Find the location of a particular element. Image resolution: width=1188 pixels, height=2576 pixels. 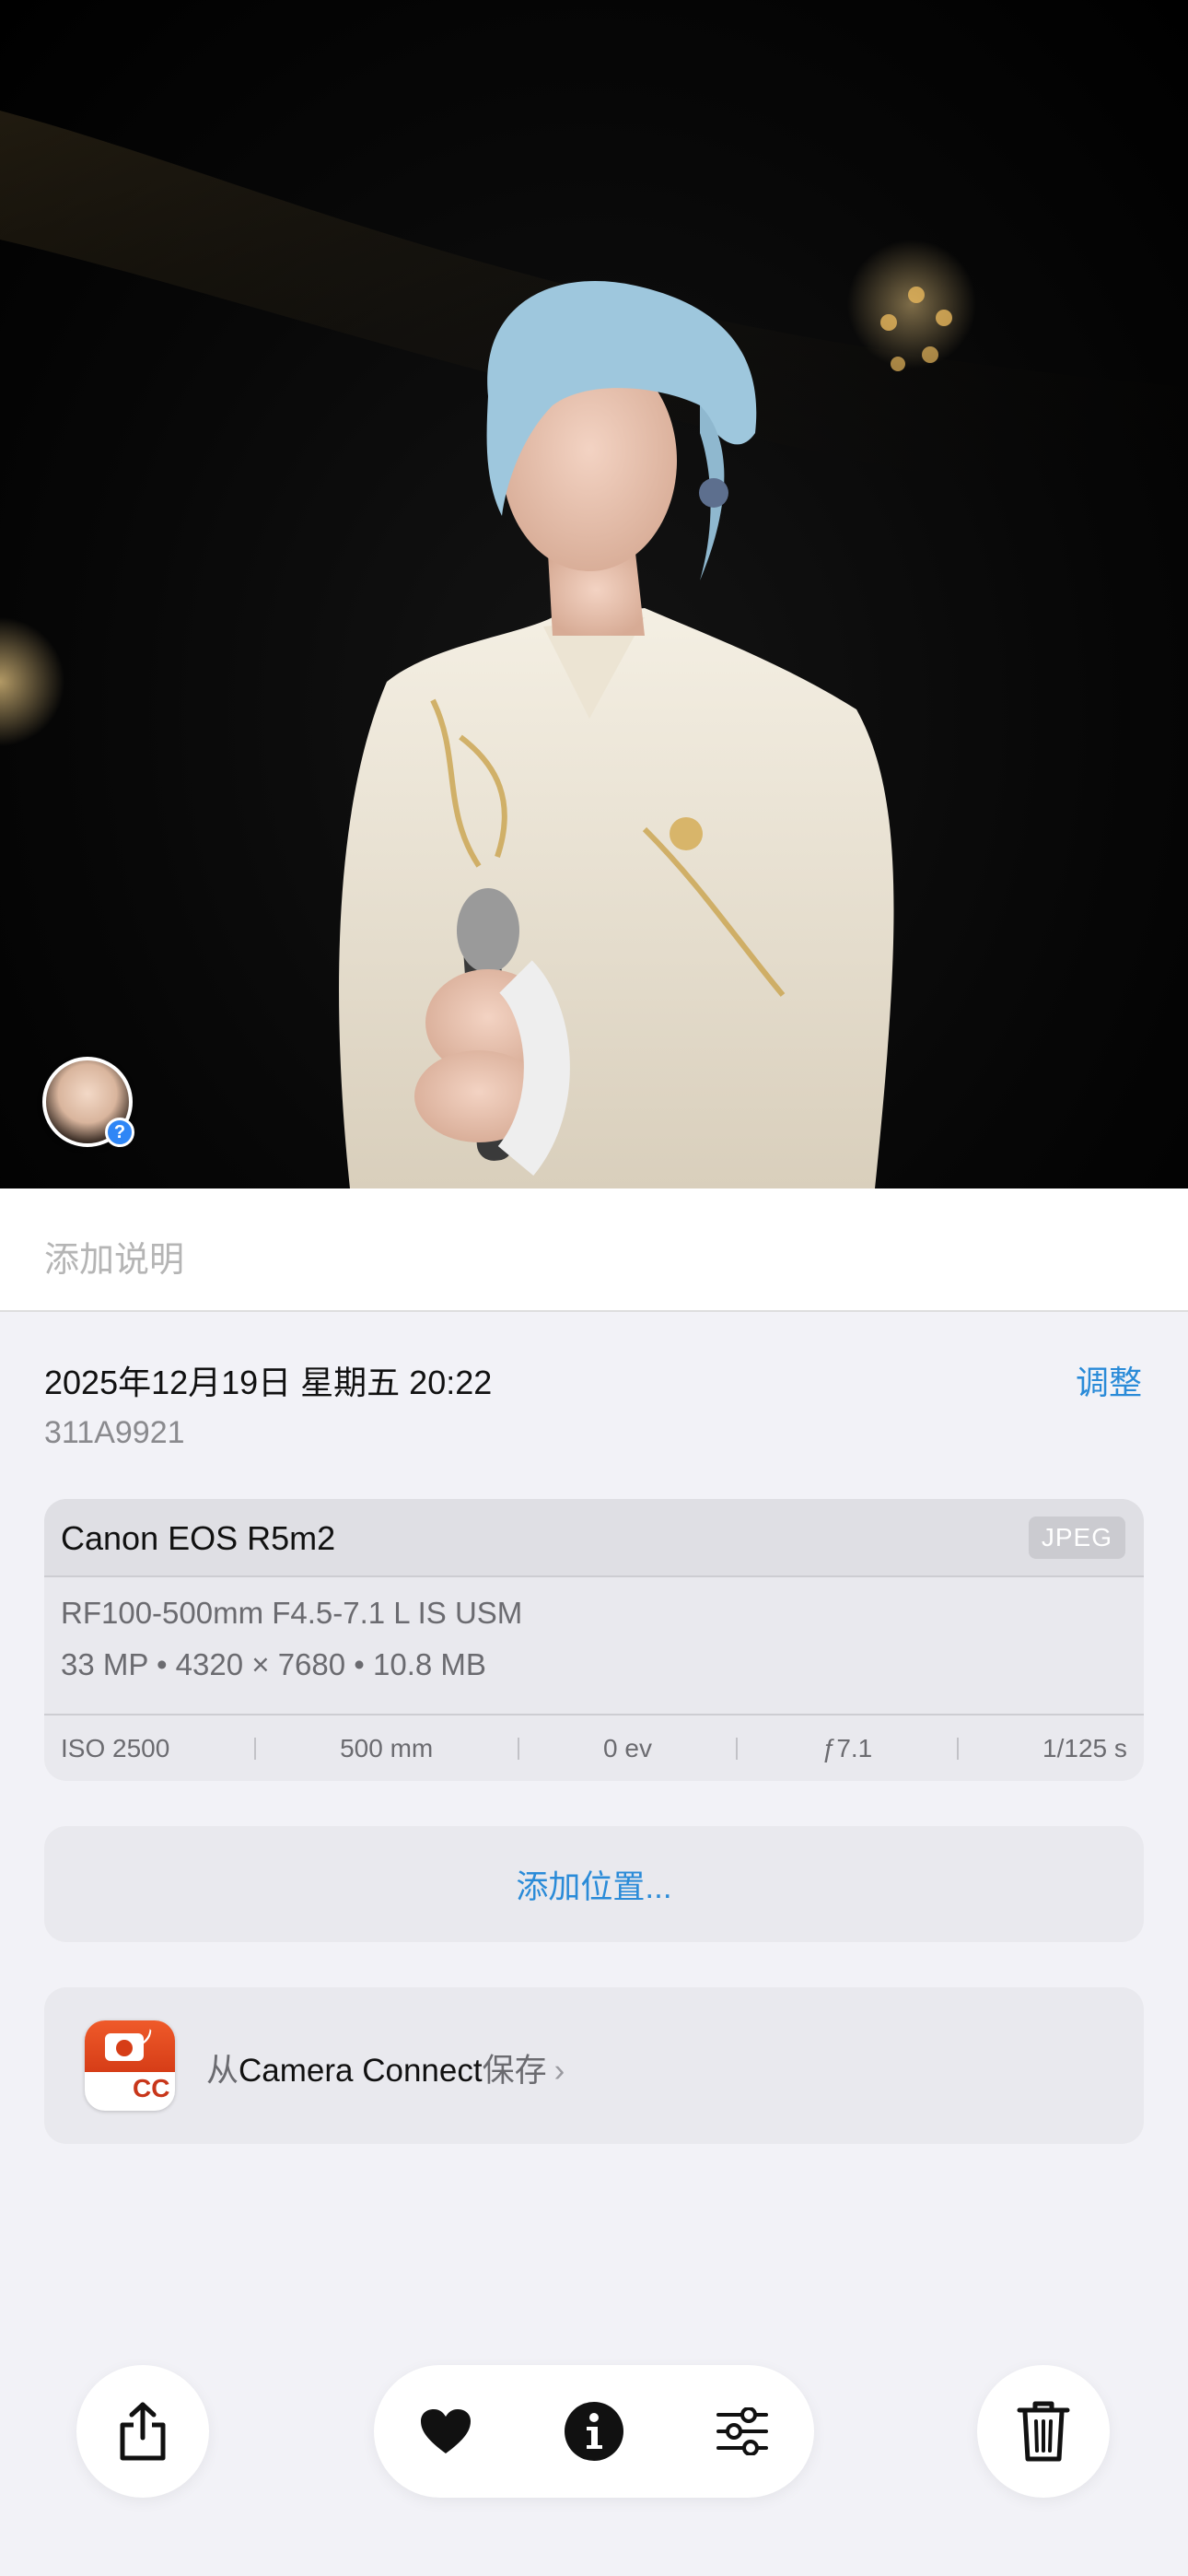

camera-connect-app-icon: ) CC is located at coordinates (130, 2065).